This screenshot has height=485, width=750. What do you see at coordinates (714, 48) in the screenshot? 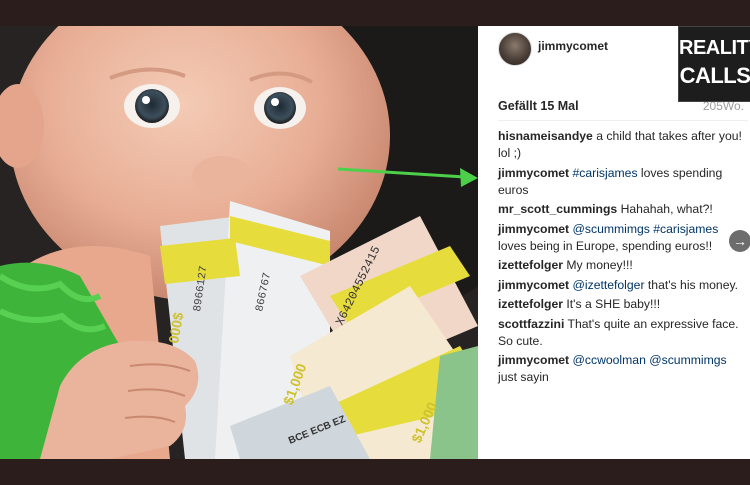
I see `logo-line-1: REALITY` at bounding box center [714, 48].